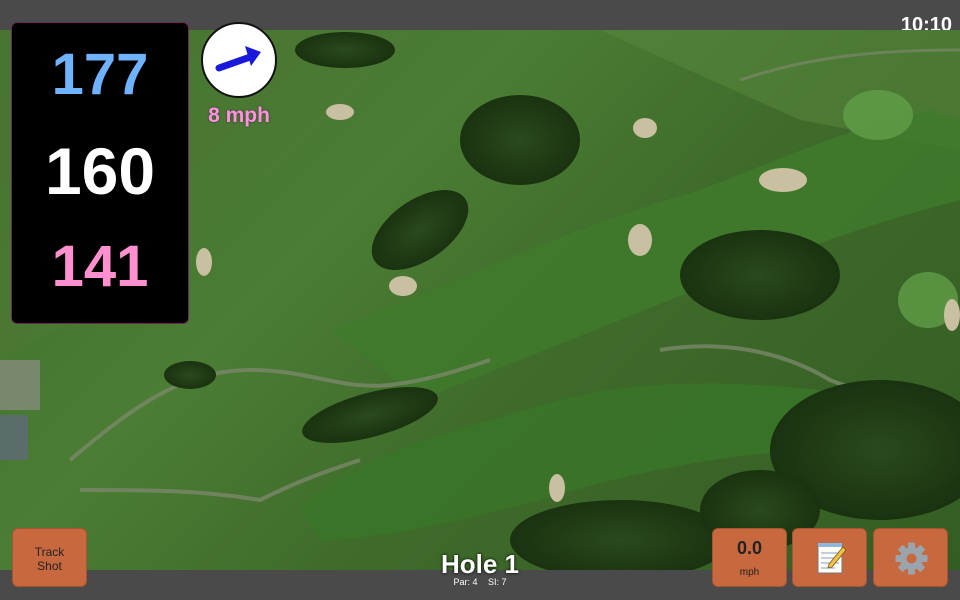 This screenshot has width=960, height=600. Describe the element at coordinates (480, 582) in the screenshot. I see `hole-info: Par: 4 SI: 7` at that location.